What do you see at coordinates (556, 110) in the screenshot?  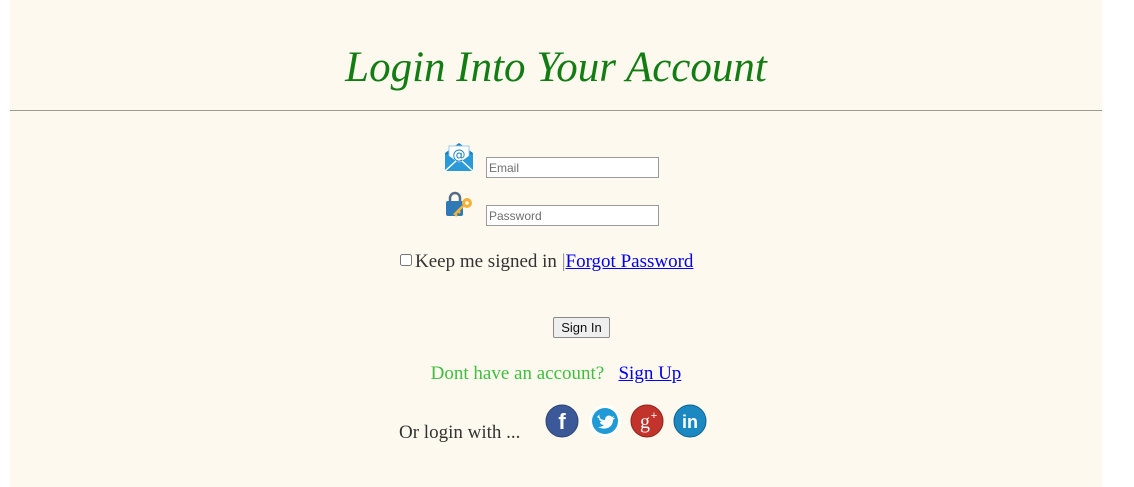 I see `header-divider` at bounding box center [556, 110].